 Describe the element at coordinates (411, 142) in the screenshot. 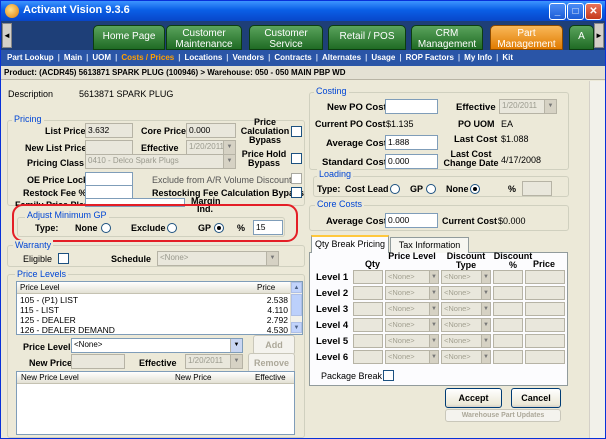

I see `average-cost-field: 1.888` at that location.